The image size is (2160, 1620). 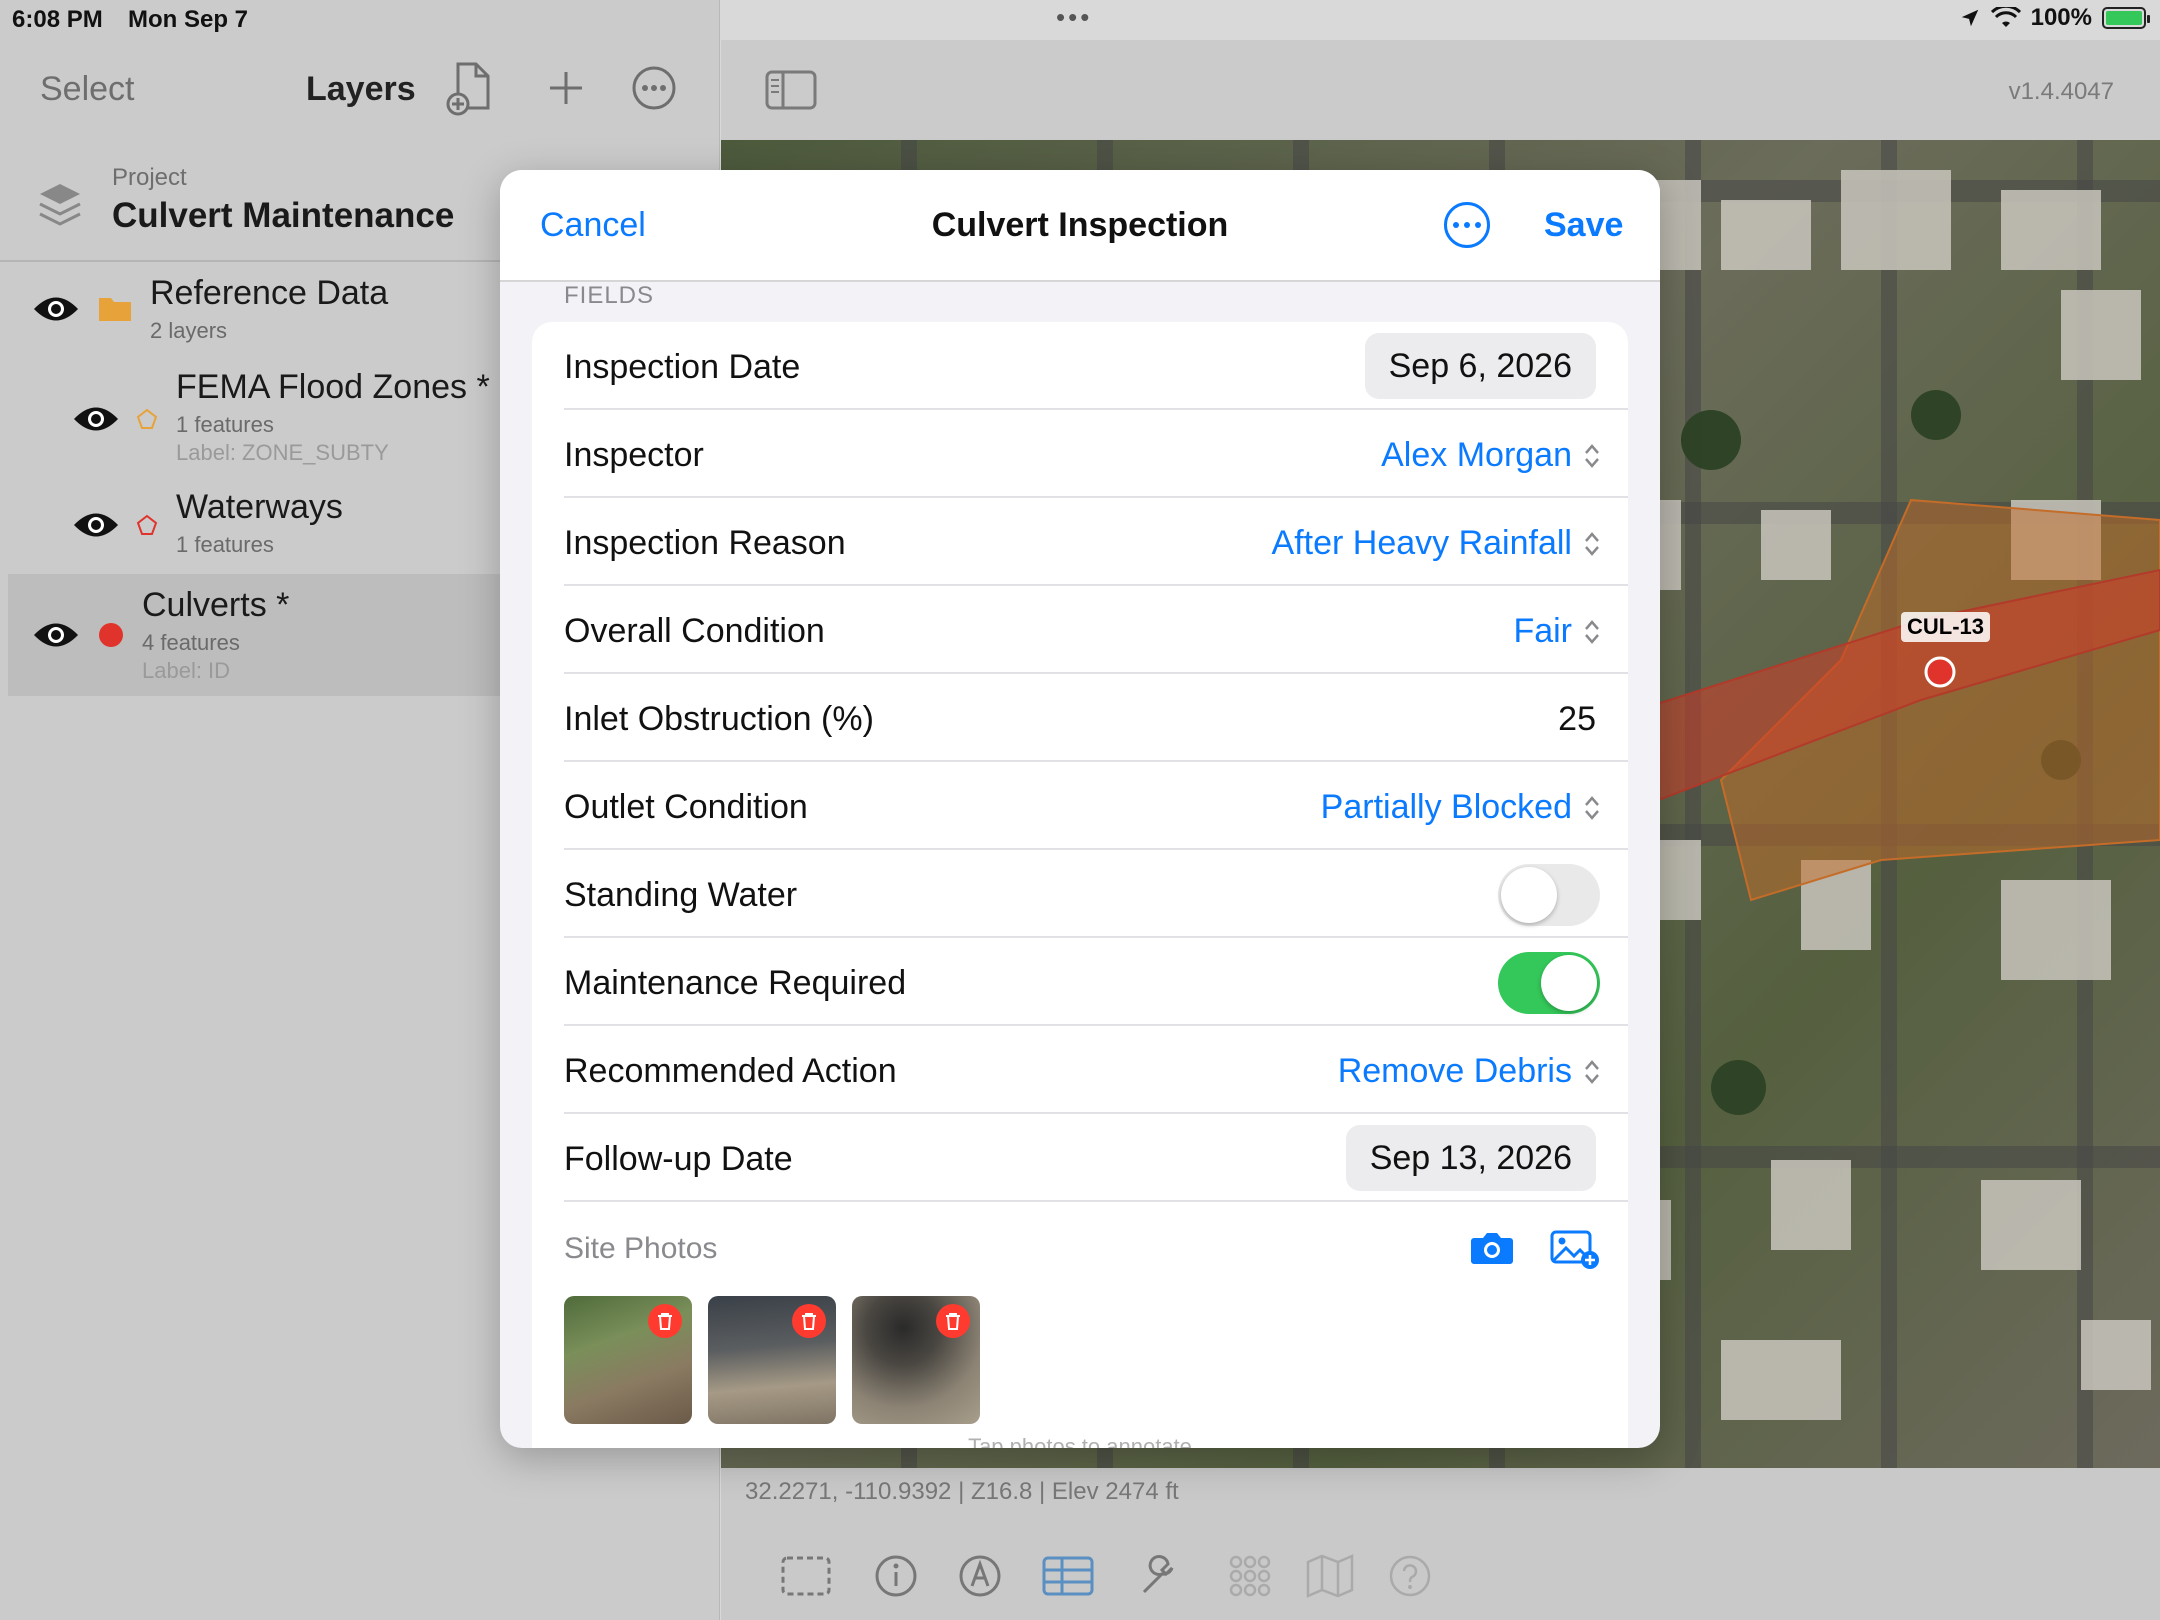 What do you see at coordinates (111, 635) in the screenshot?
I see `point-icon` at bounding box center [111, 635].